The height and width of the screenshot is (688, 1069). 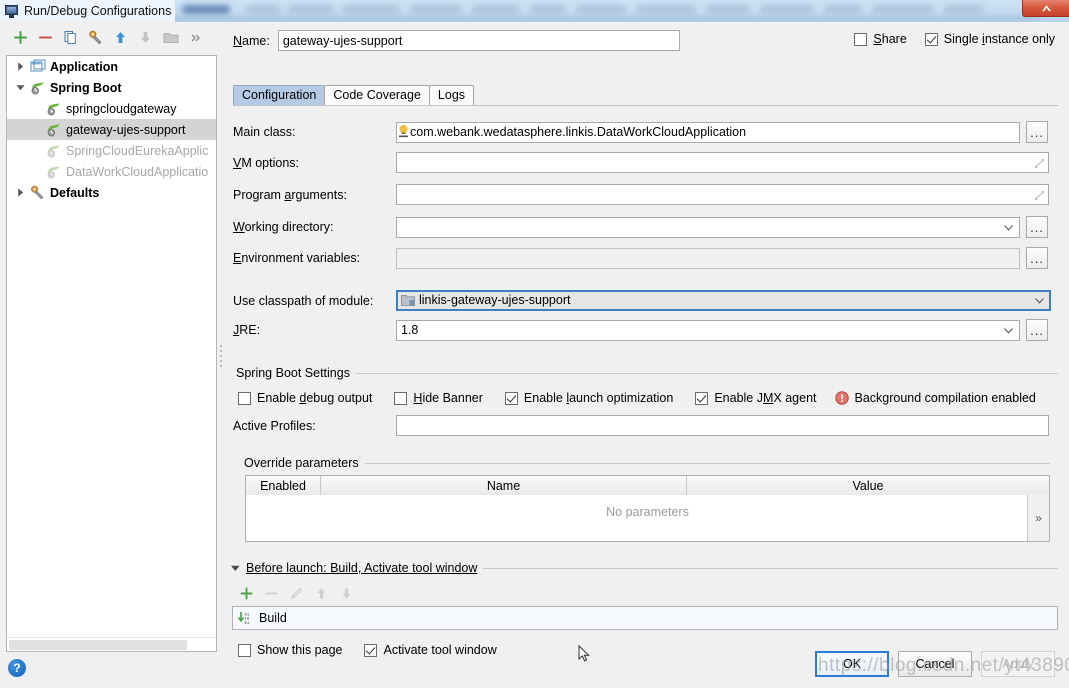 What do you see at coordinates (290, 194) in the screenshot?
I see `program-arguments-label: Program arguments:` at bounding box center [290, 194].